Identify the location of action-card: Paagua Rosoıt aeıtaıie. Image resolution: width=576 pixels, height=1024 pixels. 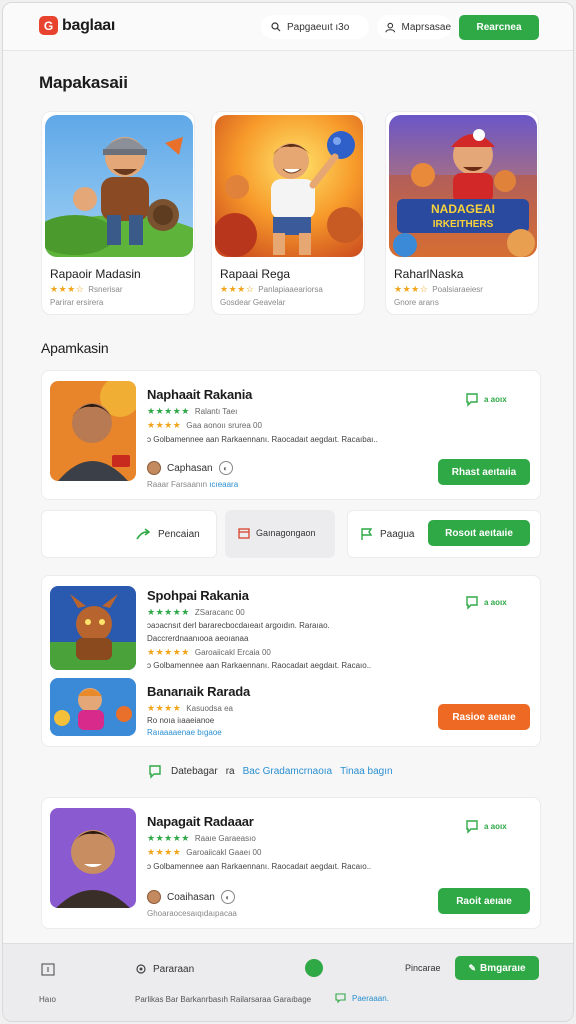
(444, 534).